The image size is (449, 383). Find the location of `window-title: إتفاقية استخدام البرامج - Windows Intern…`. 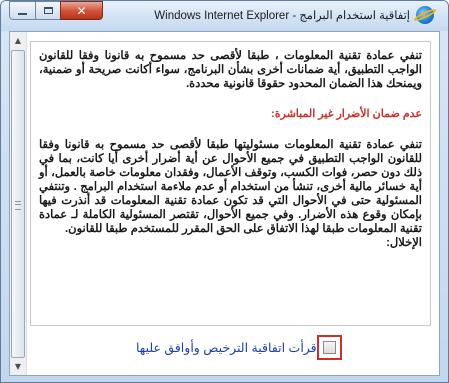

window-title: إتفاقية استخدام البرامج - Windows Intern… is located at coordinates (282, 16).